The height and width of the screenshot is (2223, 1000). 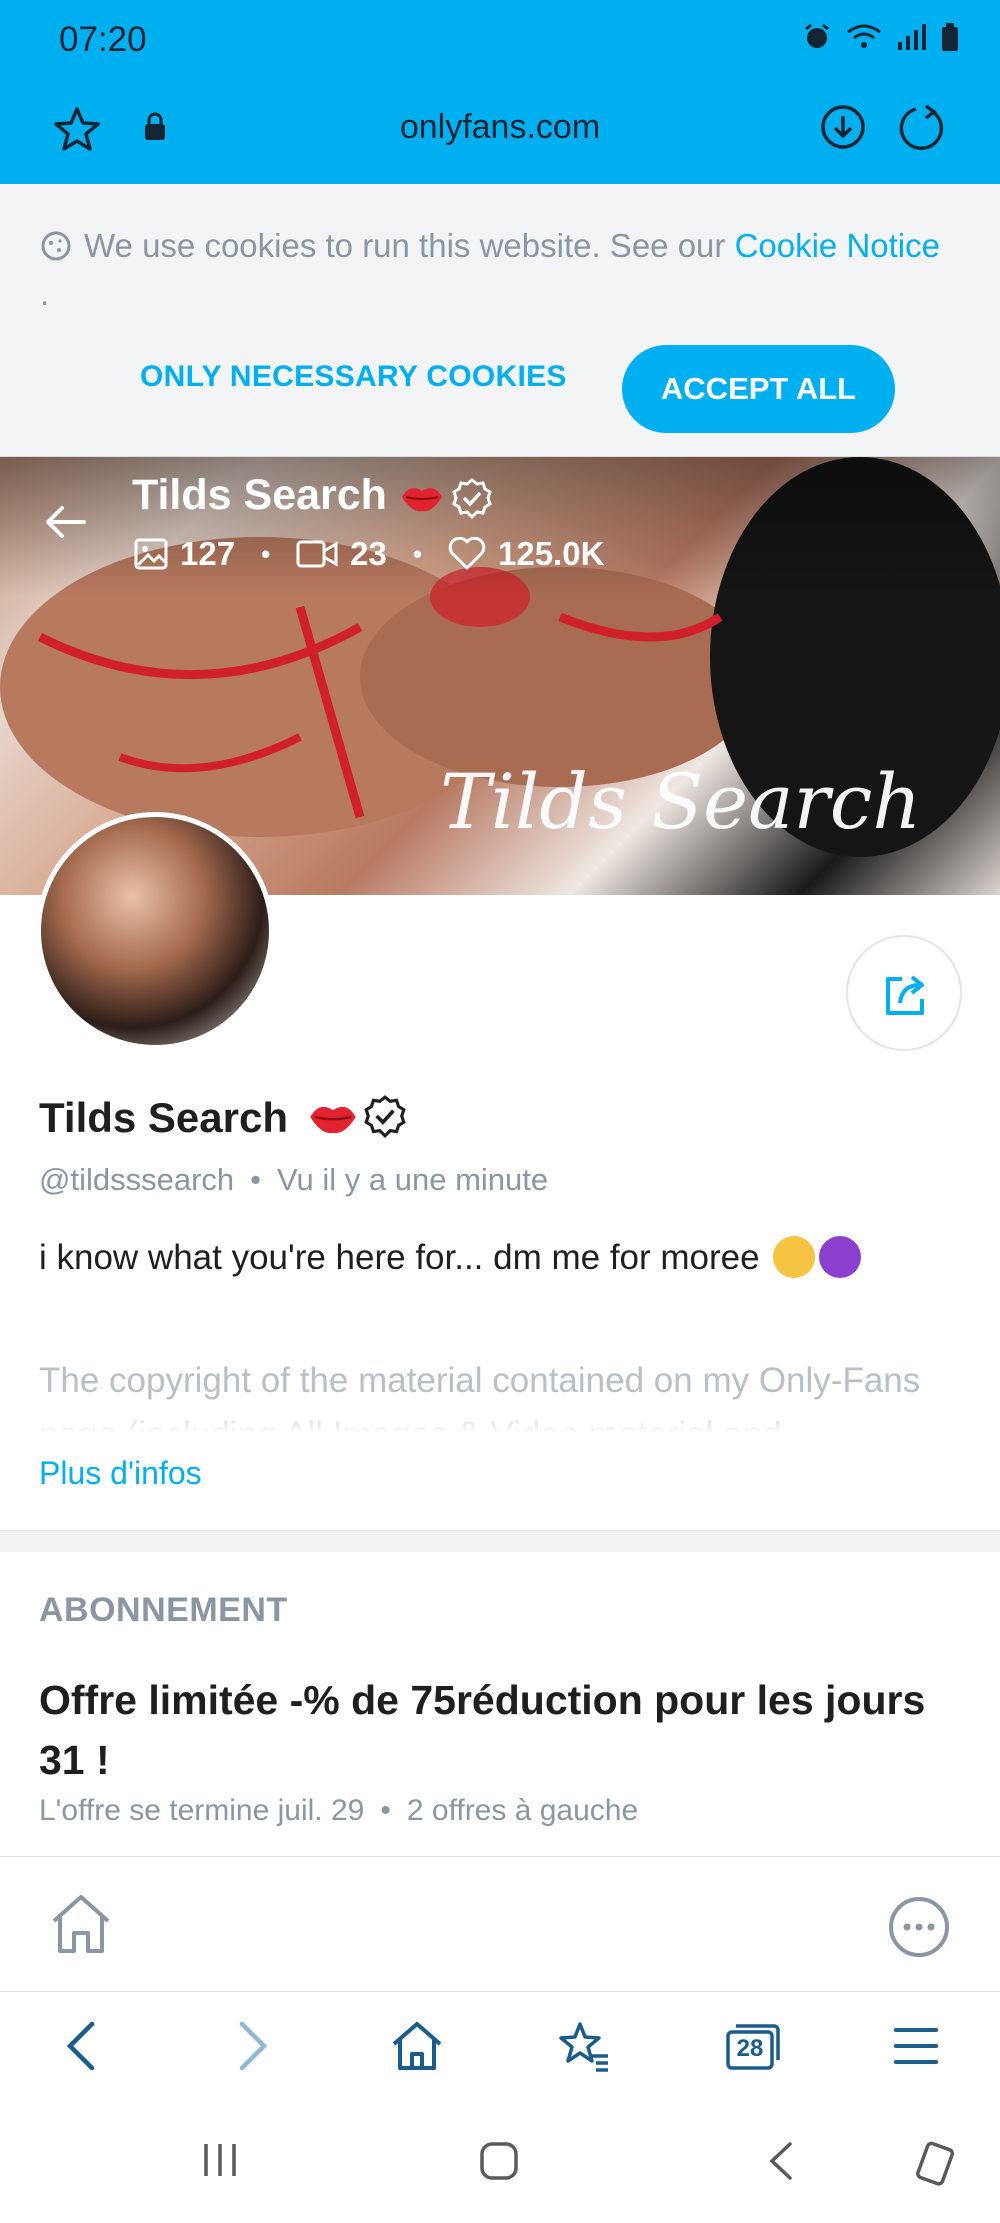 I want to click on reload-icon, so click(x=923, y=127).